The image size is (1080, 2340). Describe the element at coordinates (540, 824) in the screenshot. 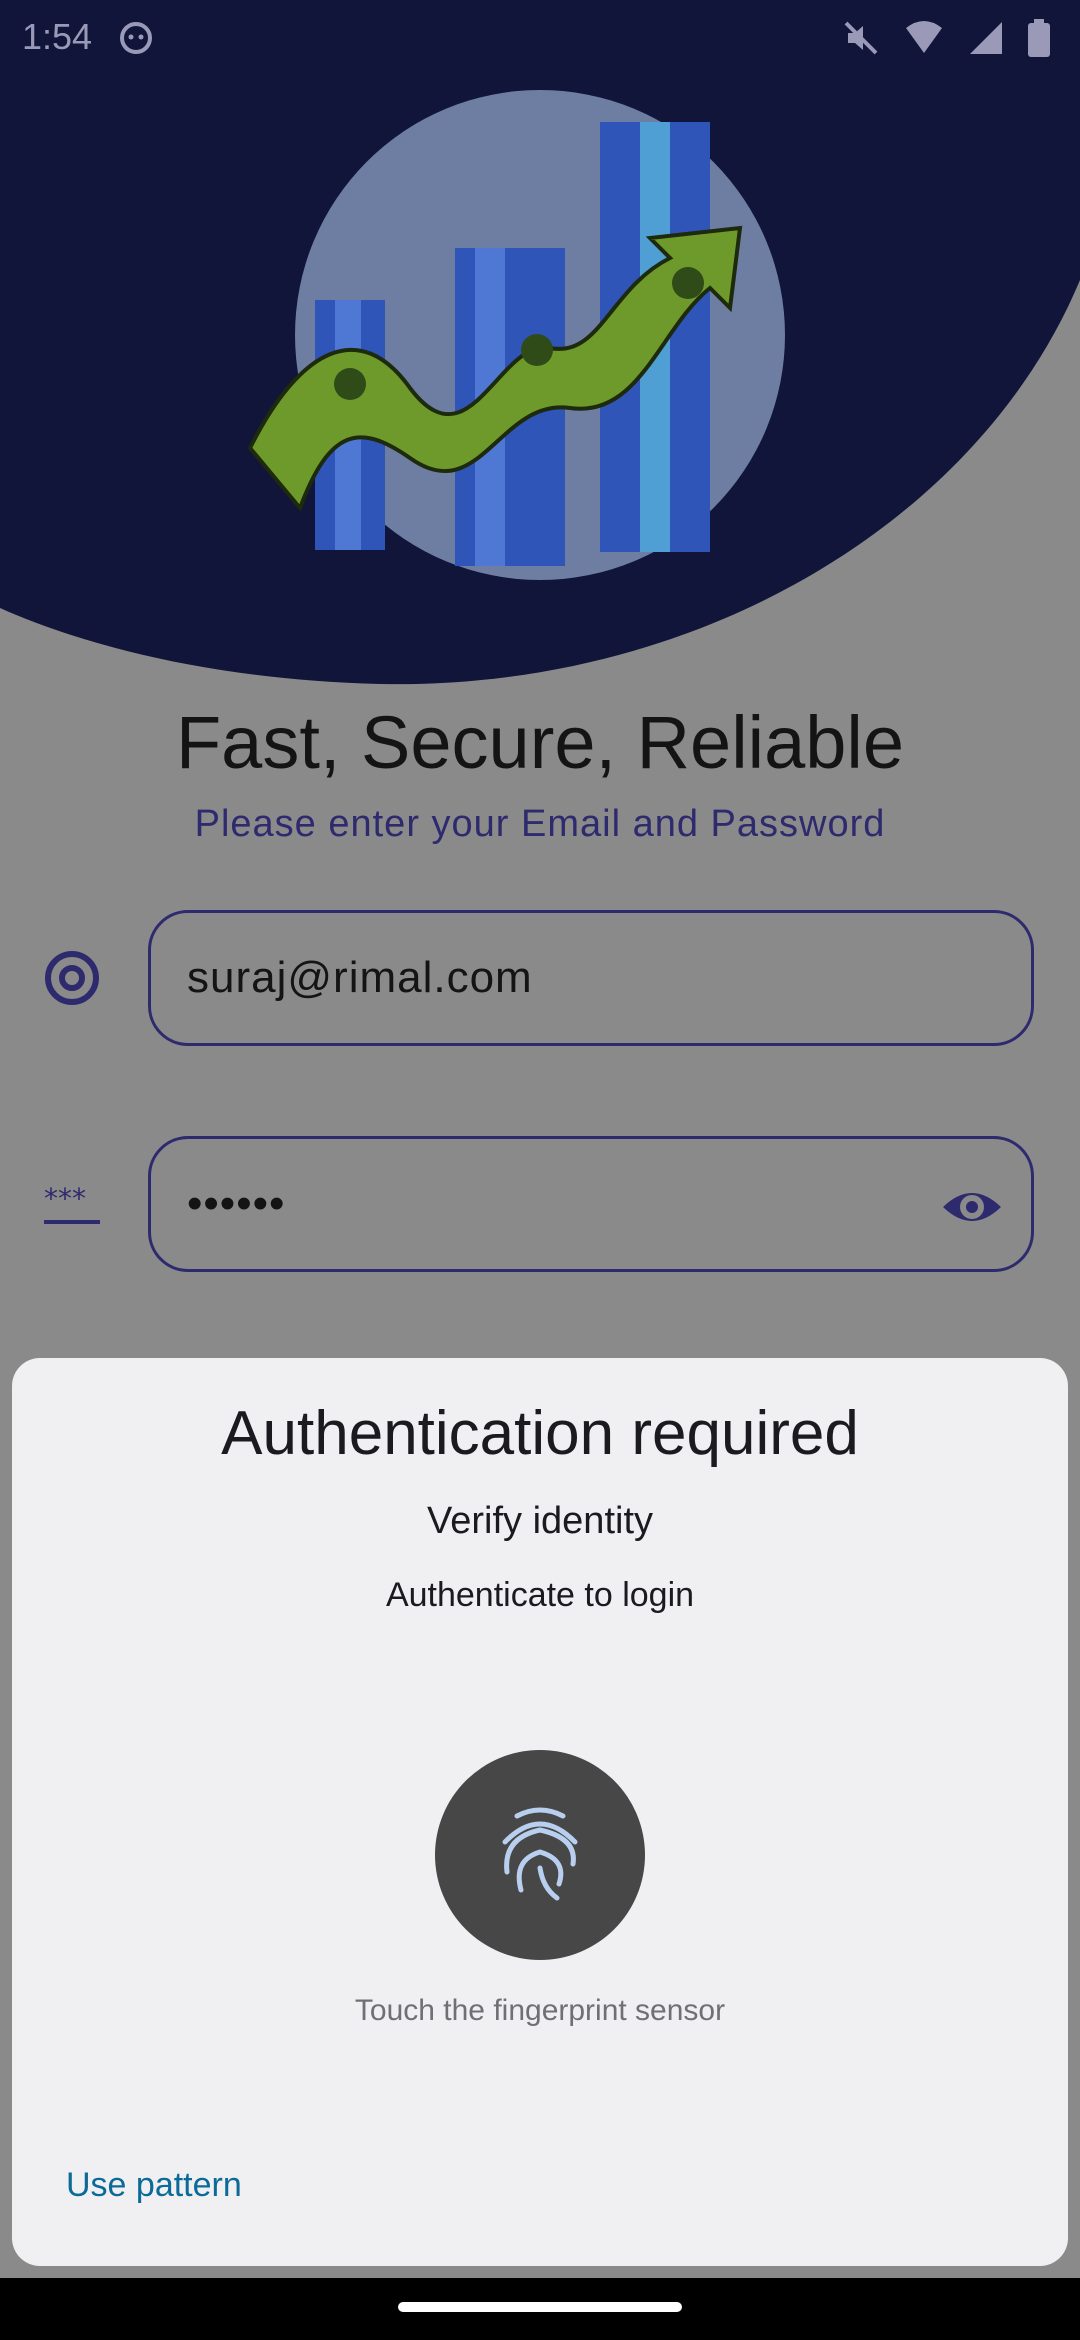

I see `subline: Please enter your Email and Password` at that location.